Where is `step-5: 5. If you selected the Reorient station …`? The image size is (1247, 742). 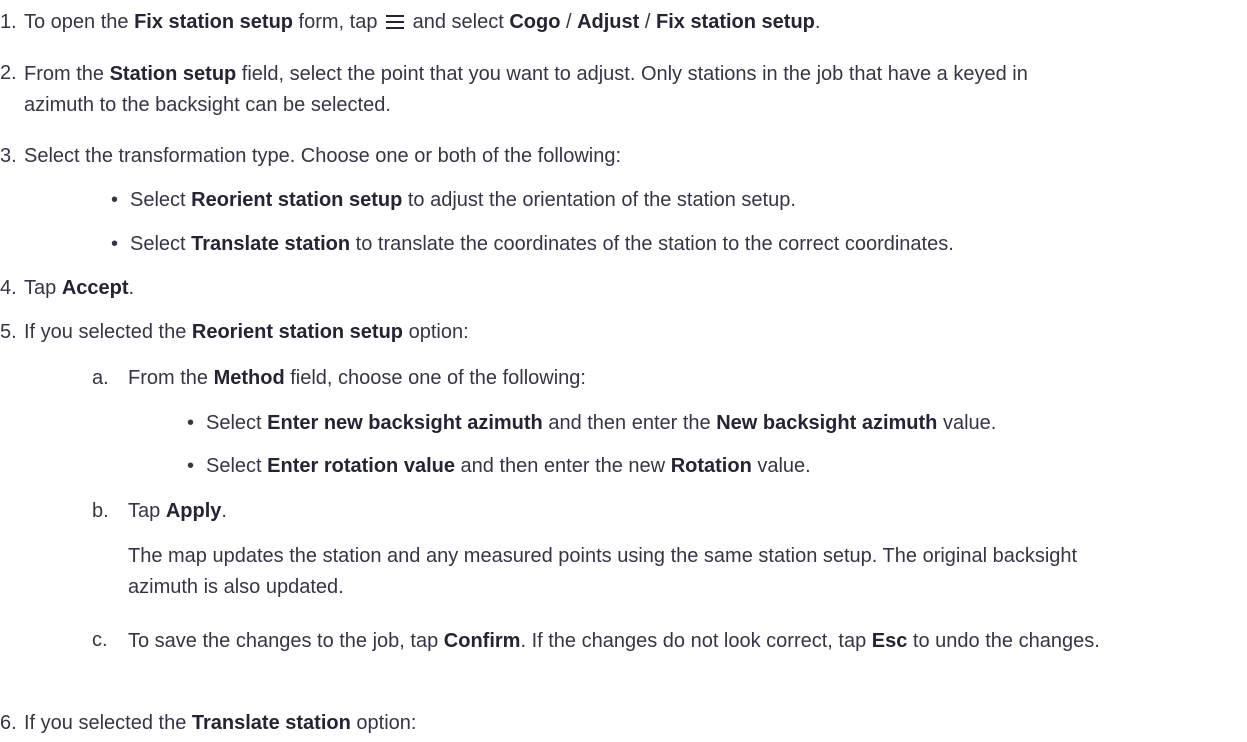
step-5: 5. If you selected the Reorient station … is located at coordinates (623, 333).